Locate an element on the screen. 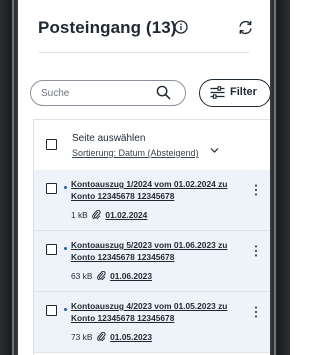 The width and height of the screenshot is (320, 355). message-date: 01.05.2023 is located at coordinates (131, 337).